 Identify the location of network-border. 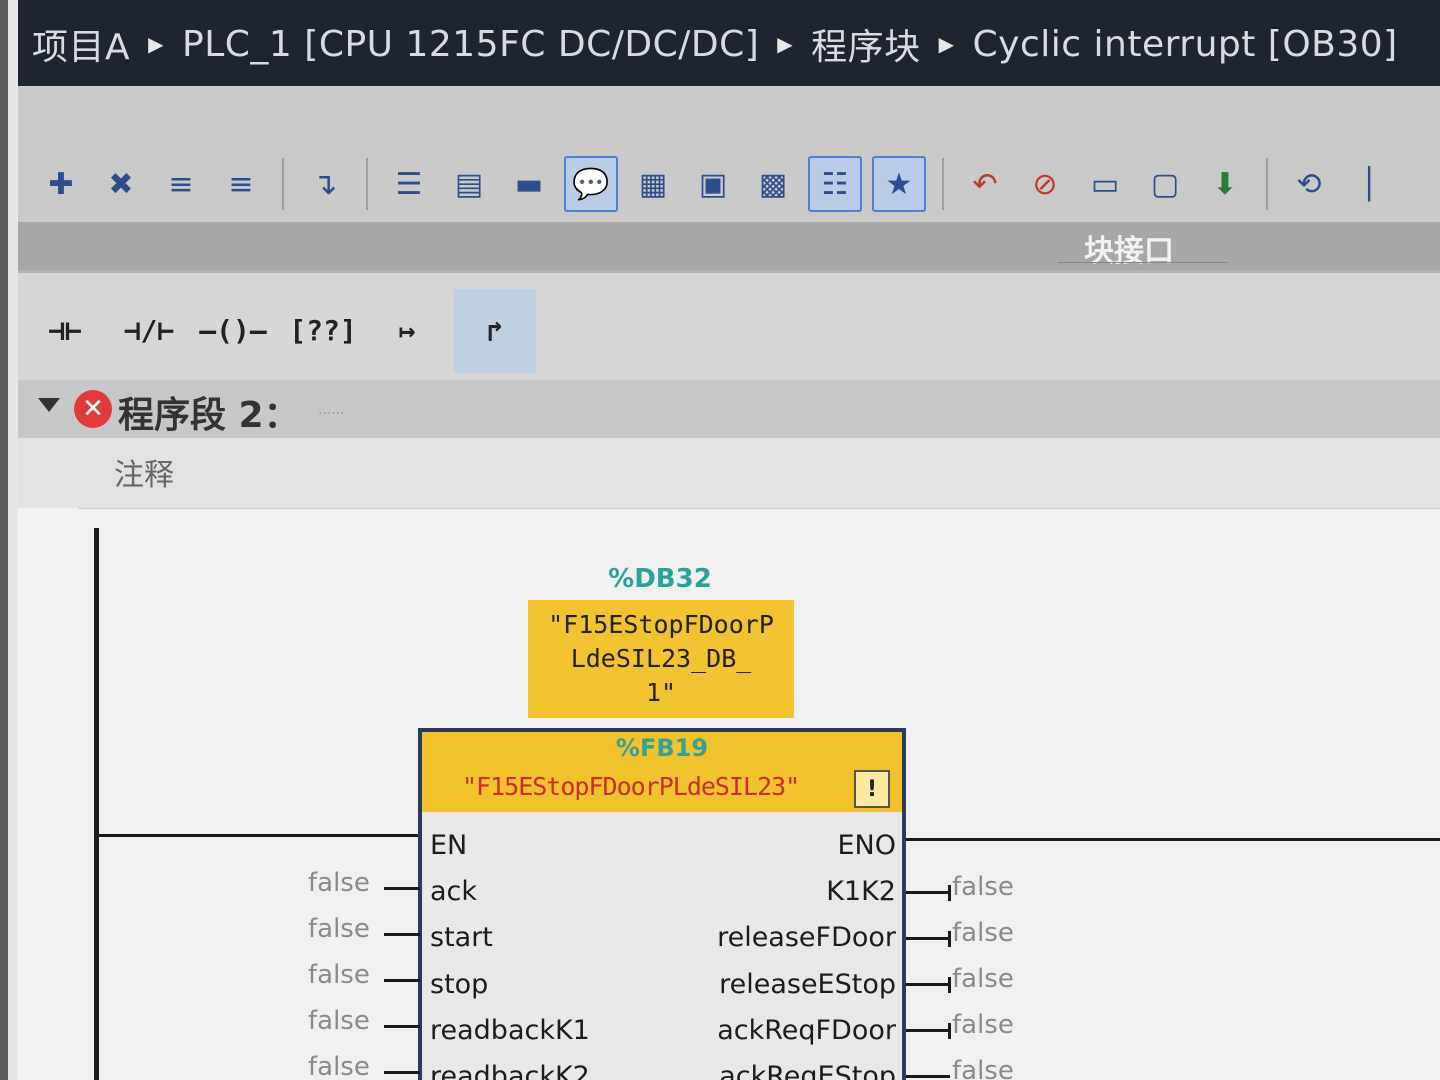
(759, 508).